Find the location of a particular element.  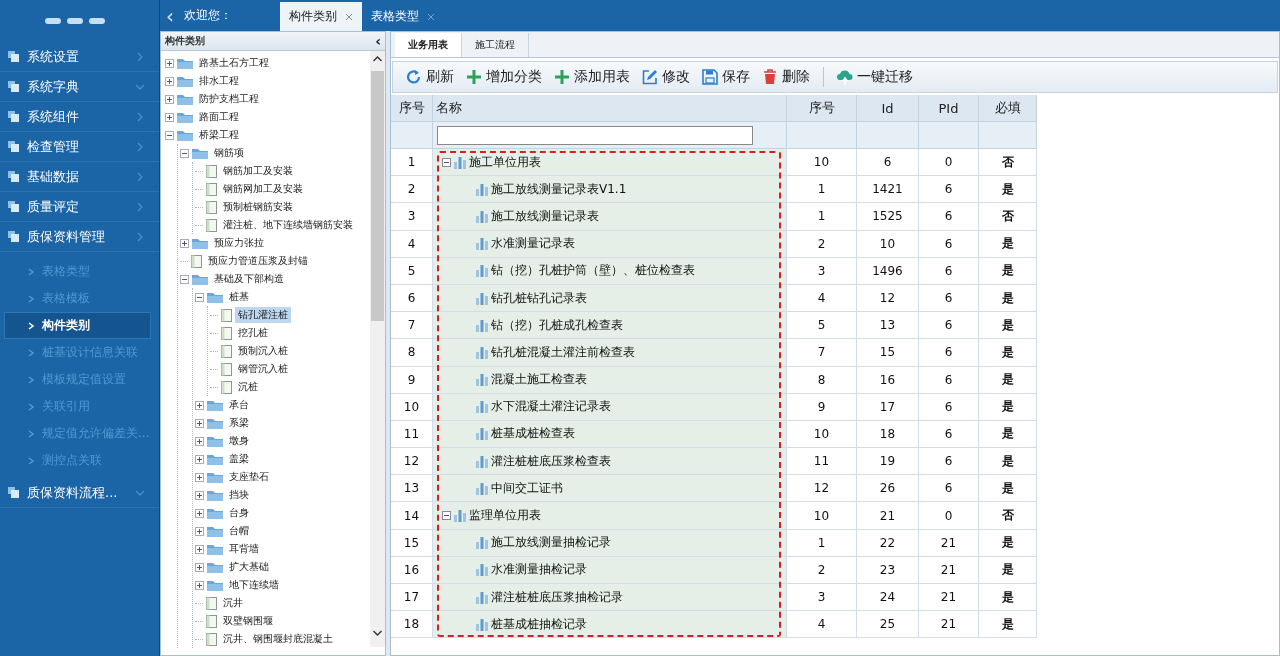

tree-item: 耳背墙 is located at coordinates (244, 549).